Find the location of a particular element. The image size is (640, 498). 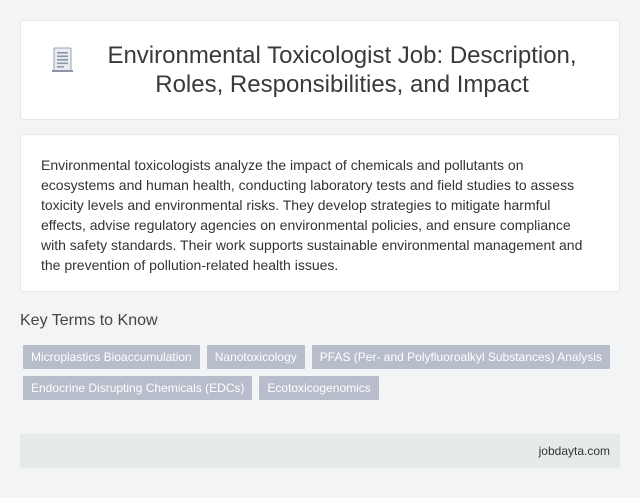

document-icon is located at coordinates (62, 59).